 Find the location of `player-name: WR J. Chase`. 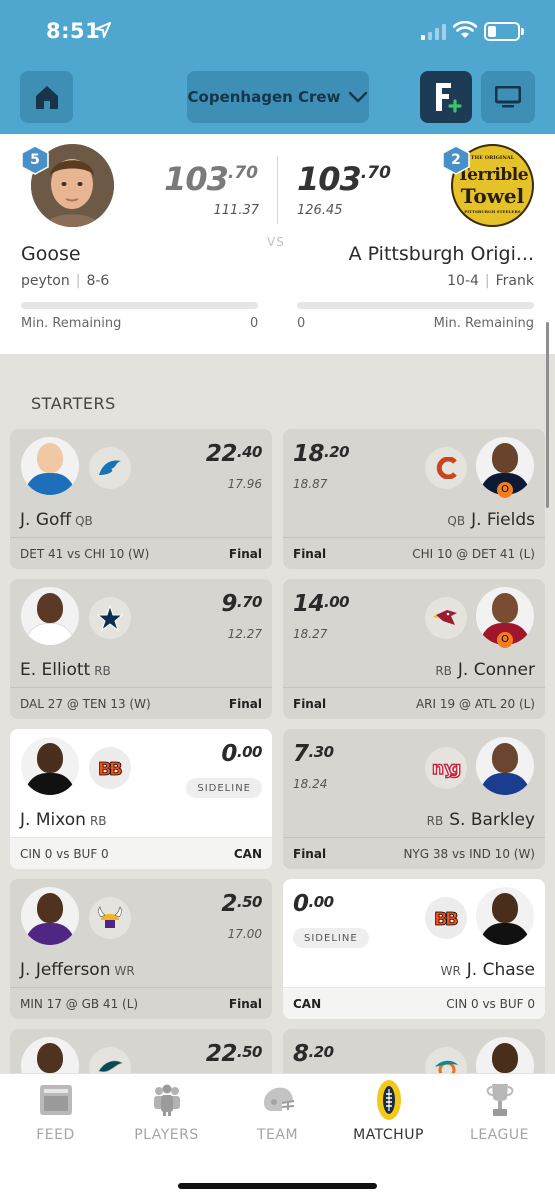

player-name: WR J. Chase is located at coordinates (487, 970).